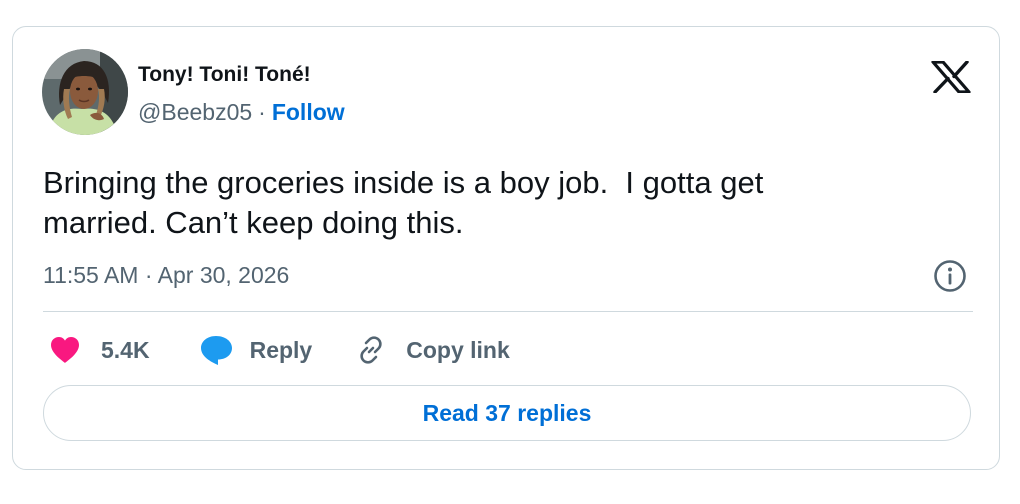 The image size is (1020, 504). What do you see at coordinates (371, 350) in the screenshot?
I see `link-icon` at bounding box center [371, 350].